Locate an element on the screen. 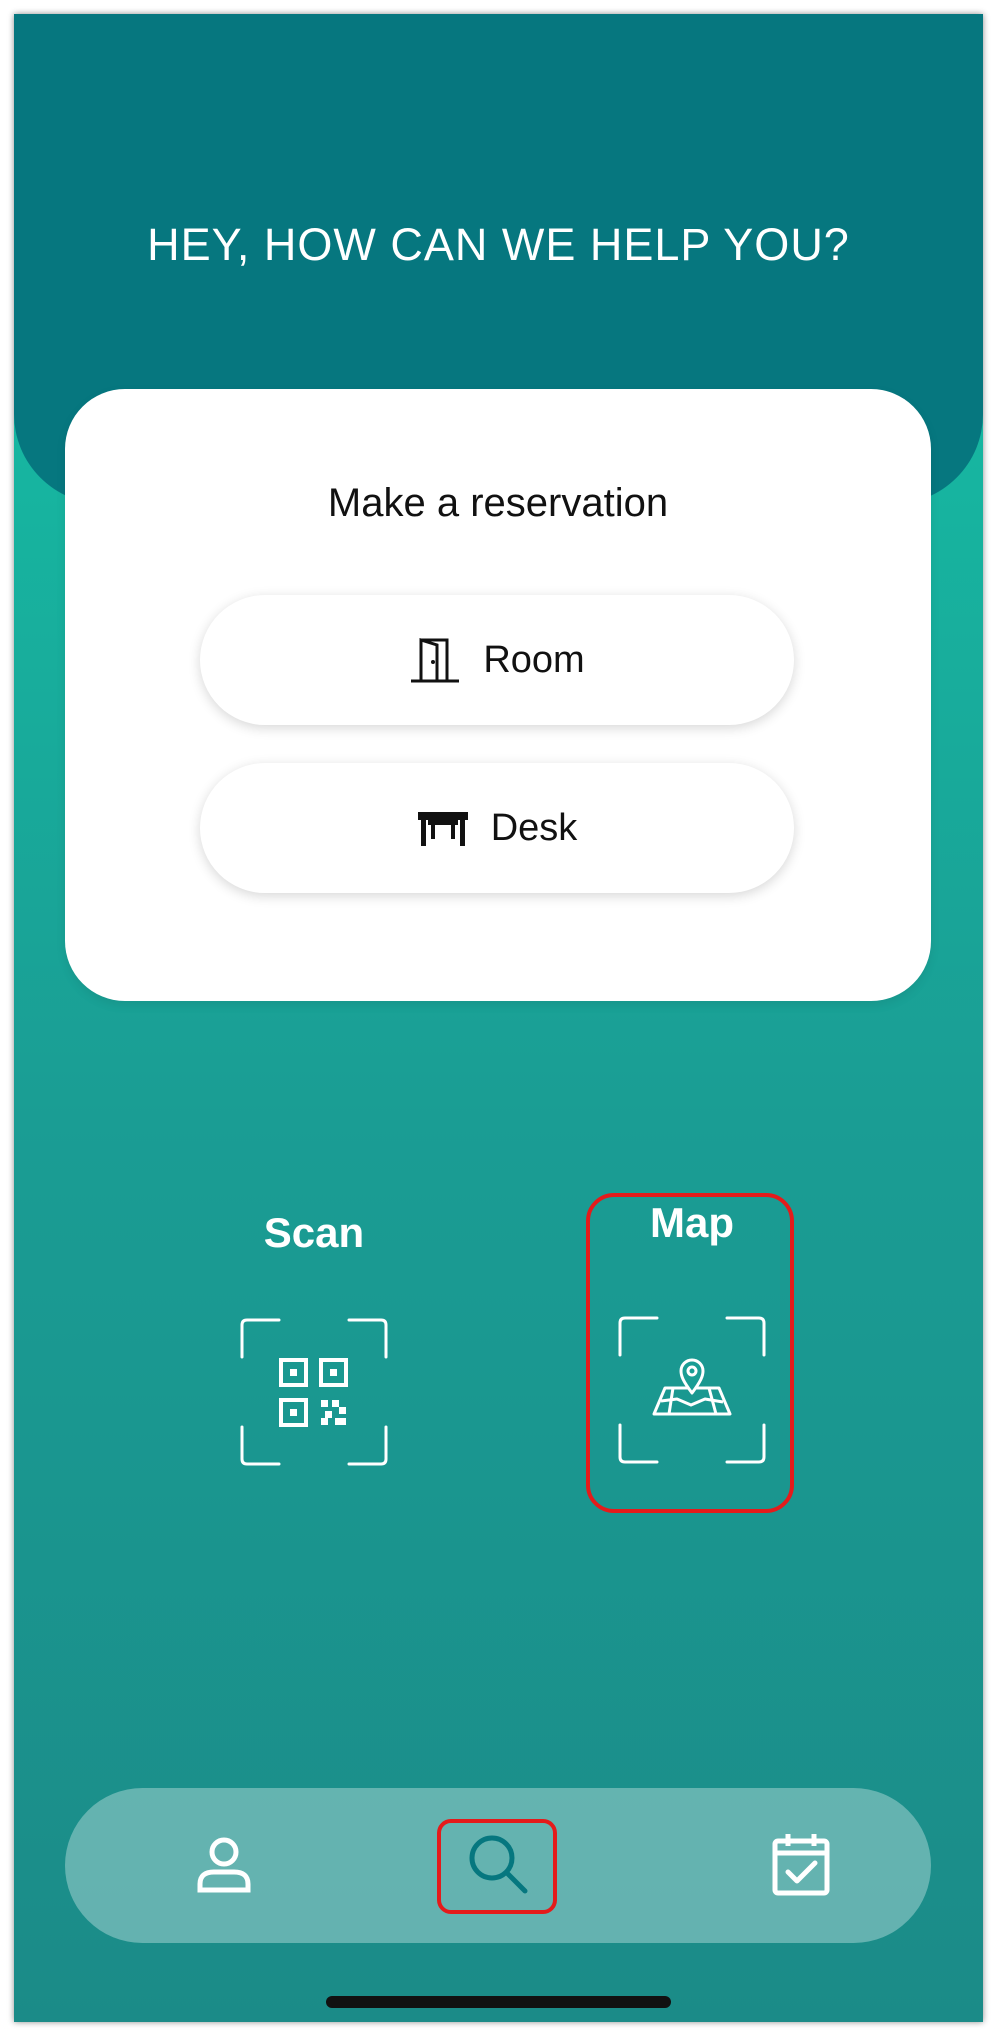  profile-icon is located at coordinates (224, 1866).